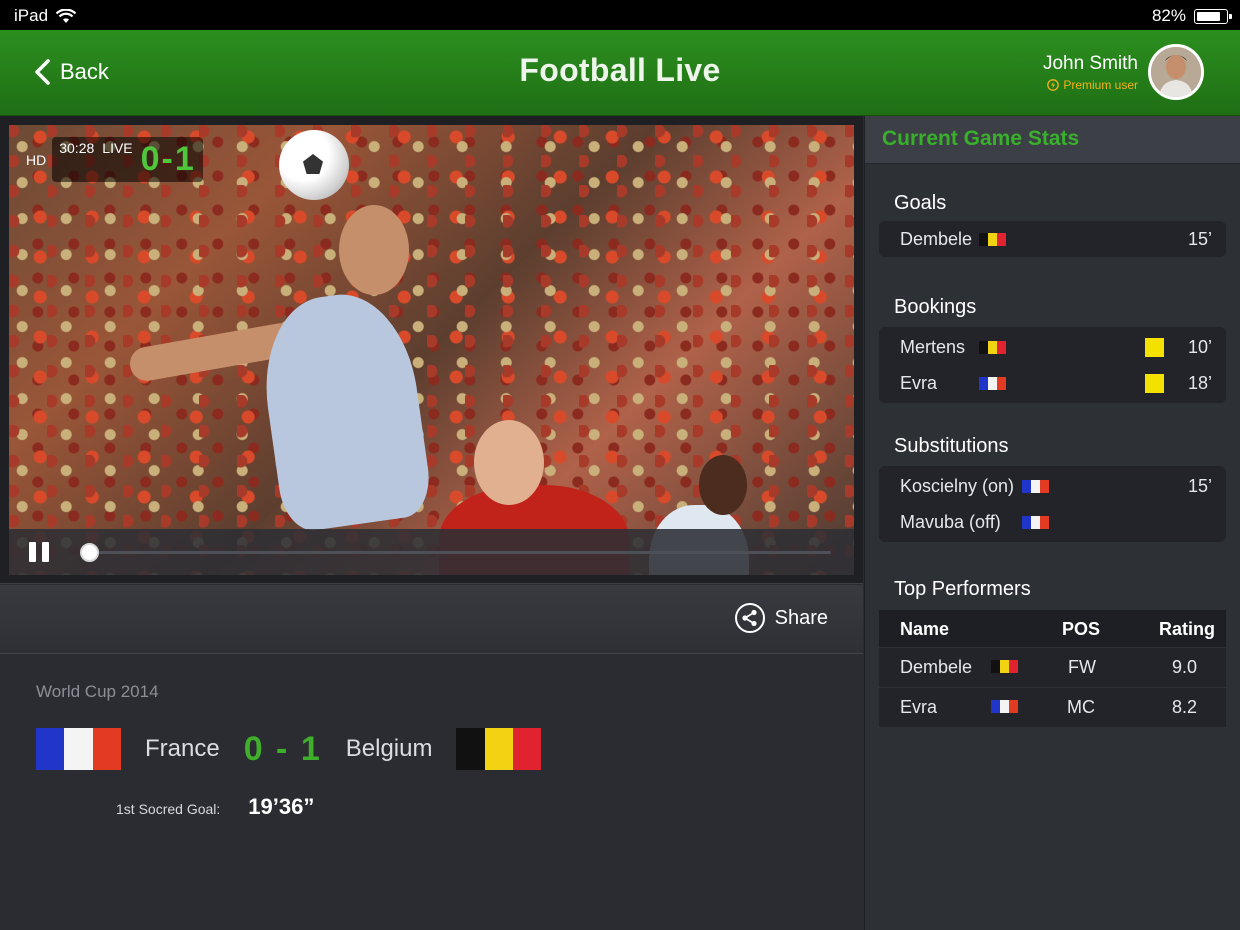 This screenshot has width=1240, height=930. I want to click on user-profile: John Smith Premium user, so click(1123, 72).